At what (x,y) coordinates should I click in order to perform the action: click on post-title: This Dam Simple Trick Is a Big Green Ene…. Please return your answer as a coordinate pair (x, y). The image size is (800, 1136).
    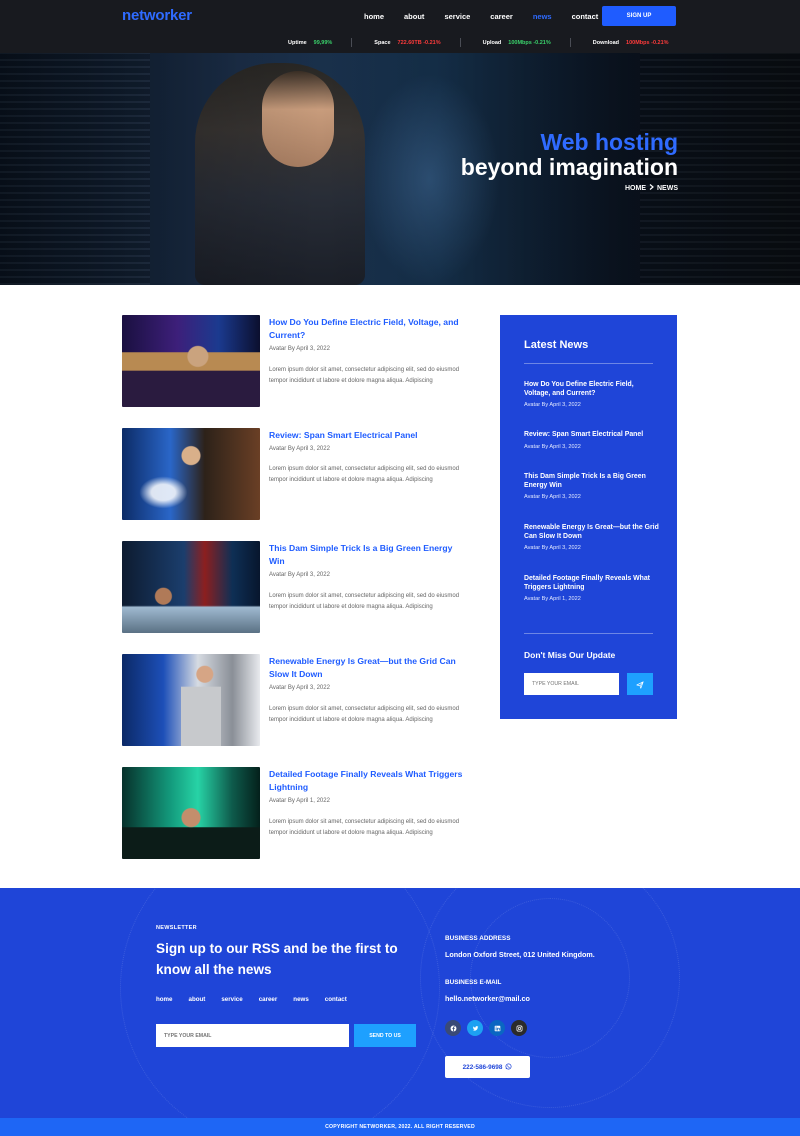
    Looking at the image, I should click on (369, 555).